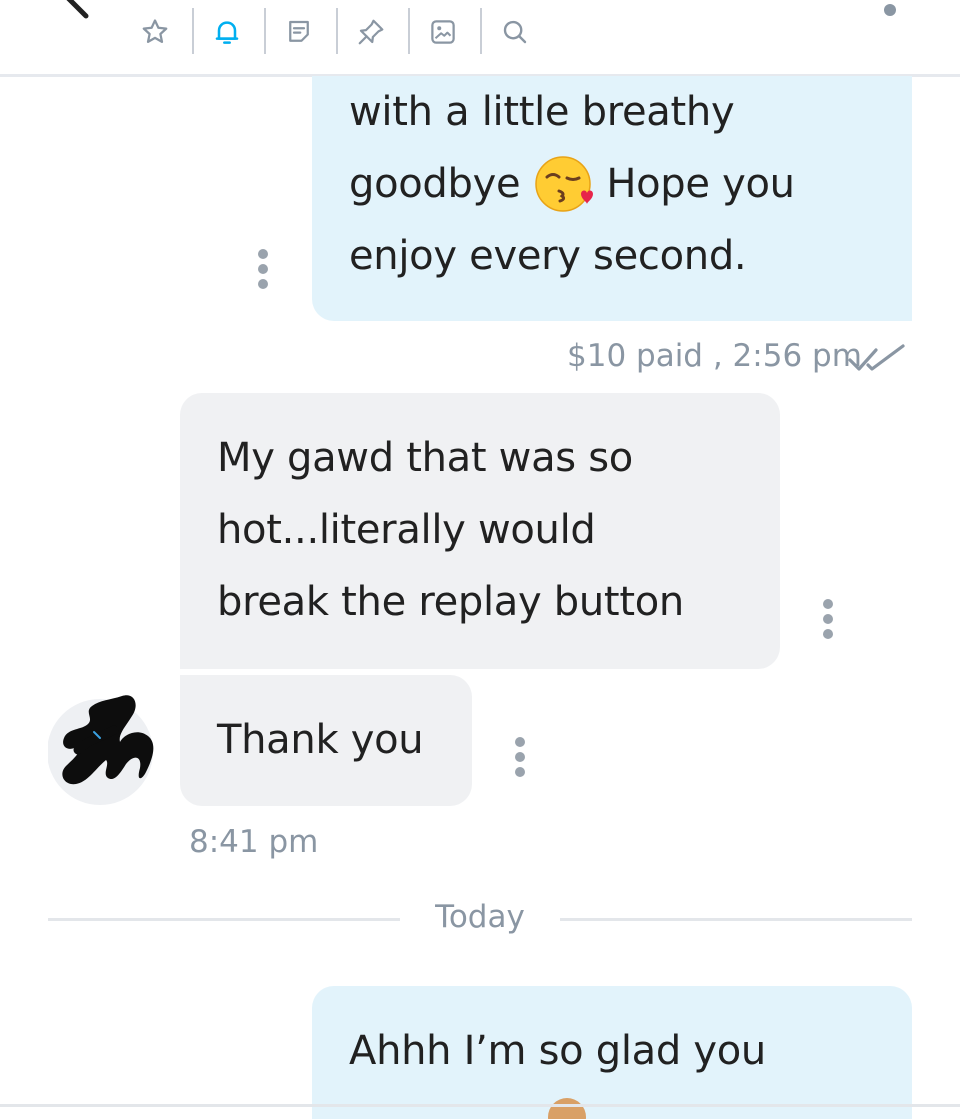 The width and height of the screenshot is (960, 1119). I want to click on avatar, so click(103, 749).